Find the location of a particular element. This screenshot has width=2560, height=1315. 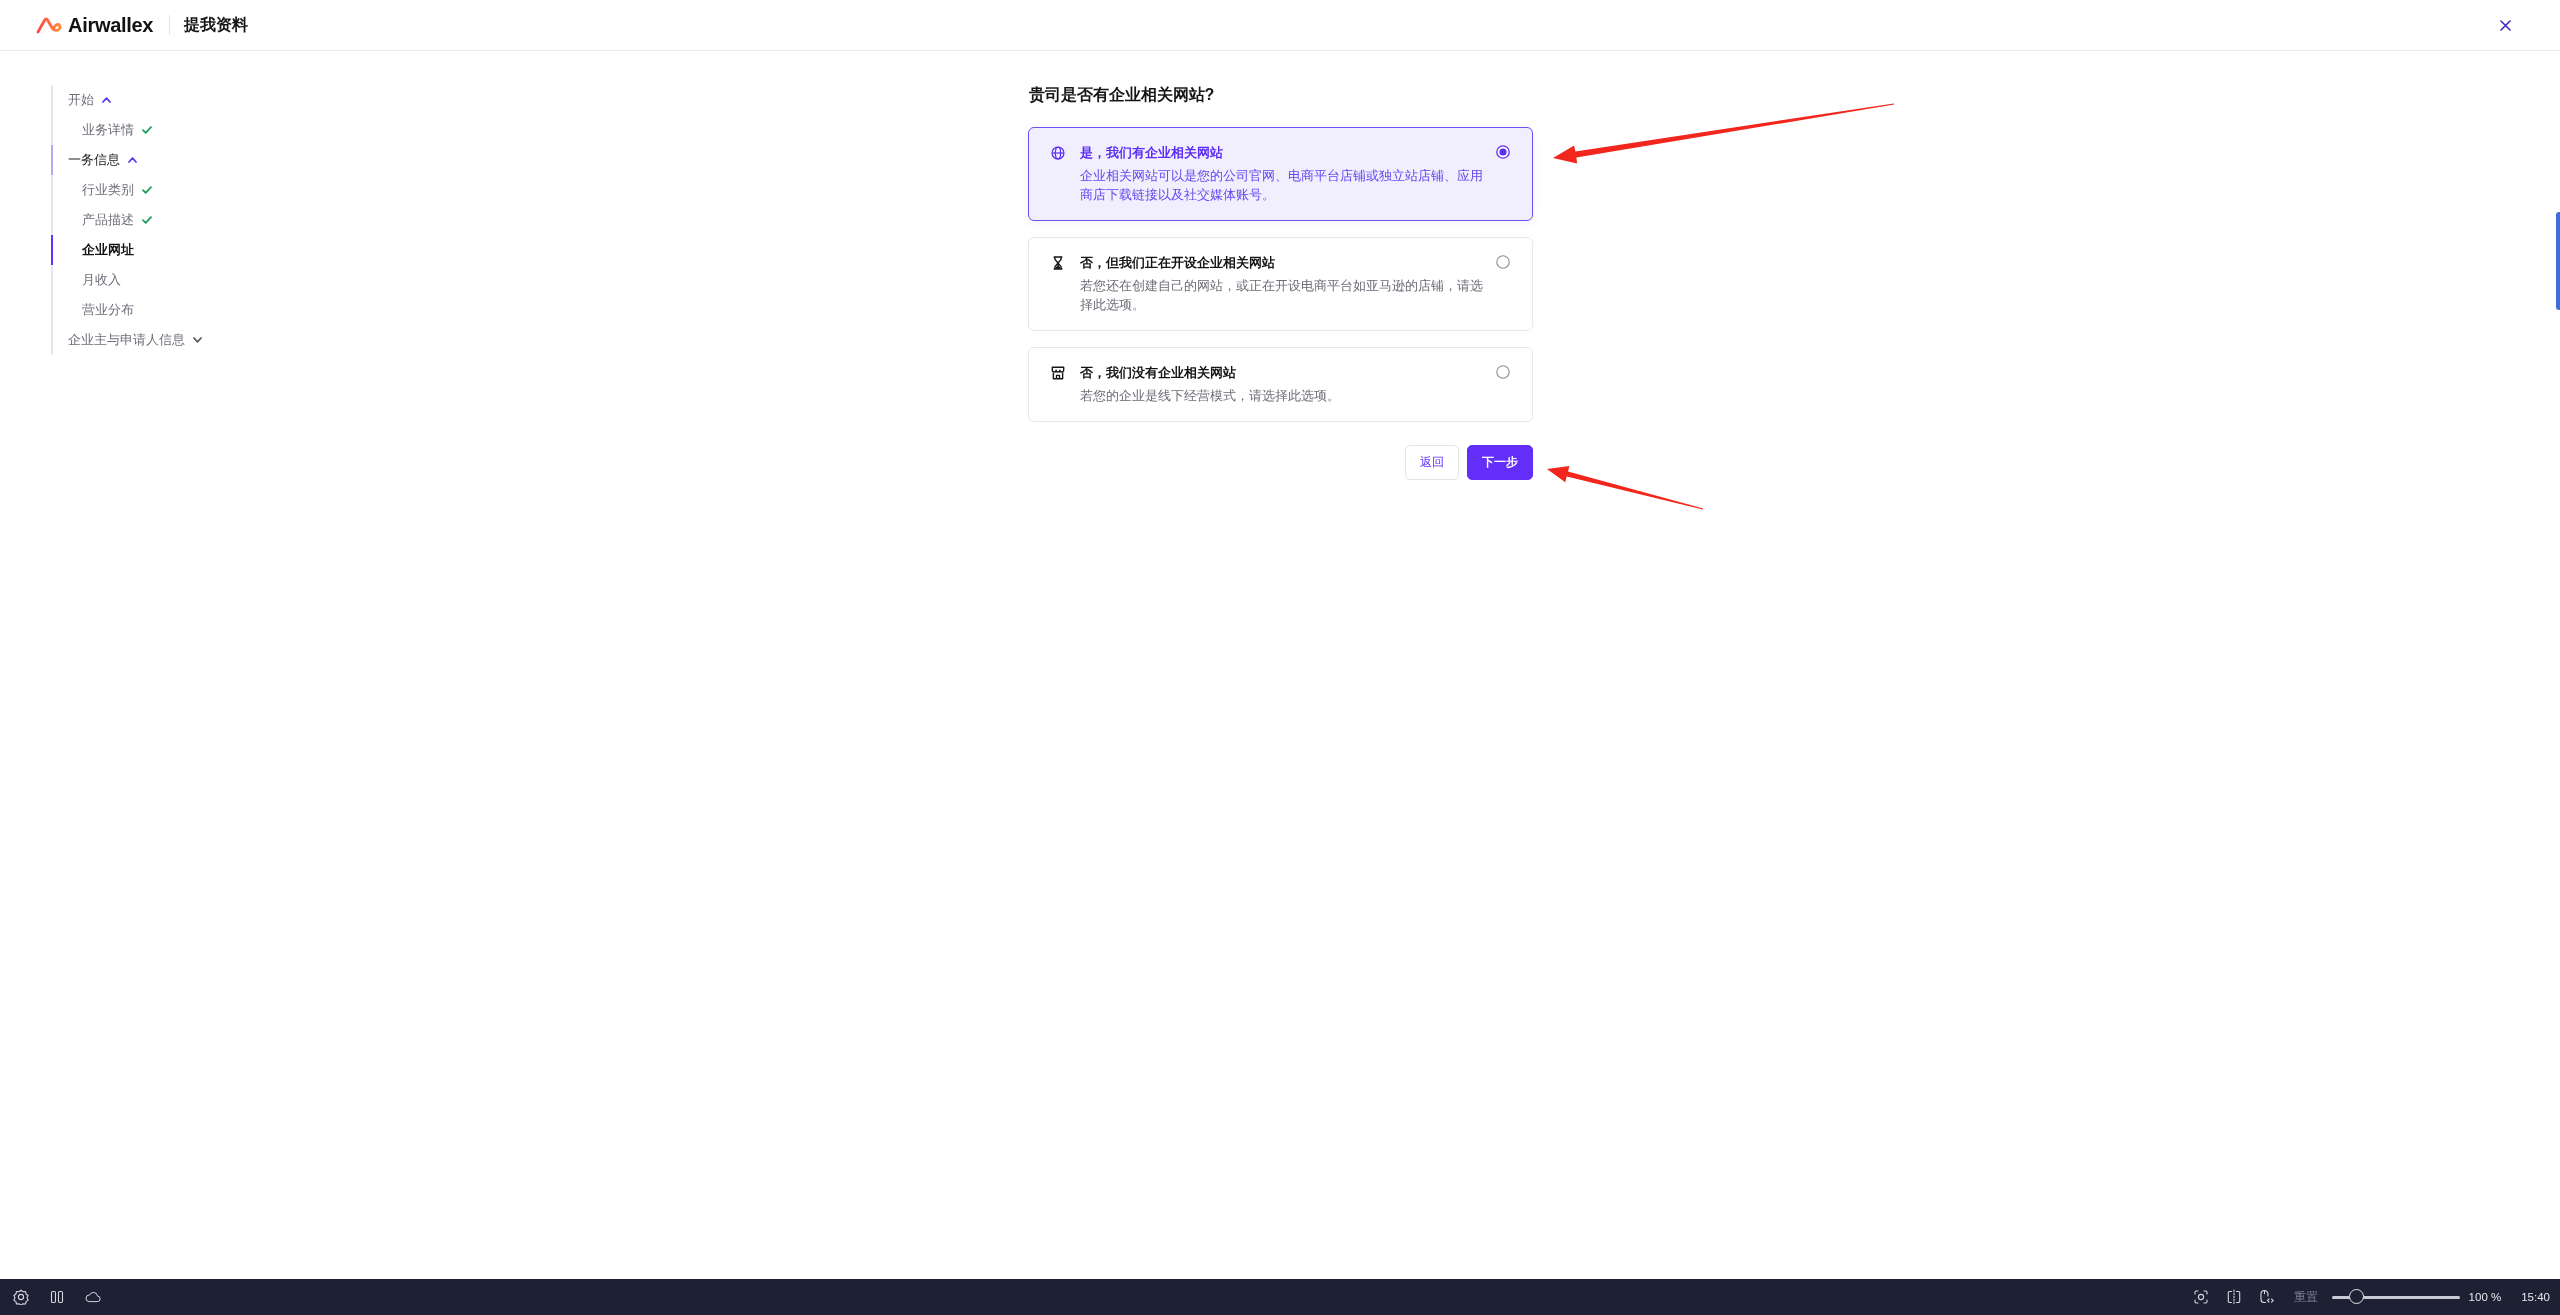

chevron-down-icon is located at coordinates (197, 340).